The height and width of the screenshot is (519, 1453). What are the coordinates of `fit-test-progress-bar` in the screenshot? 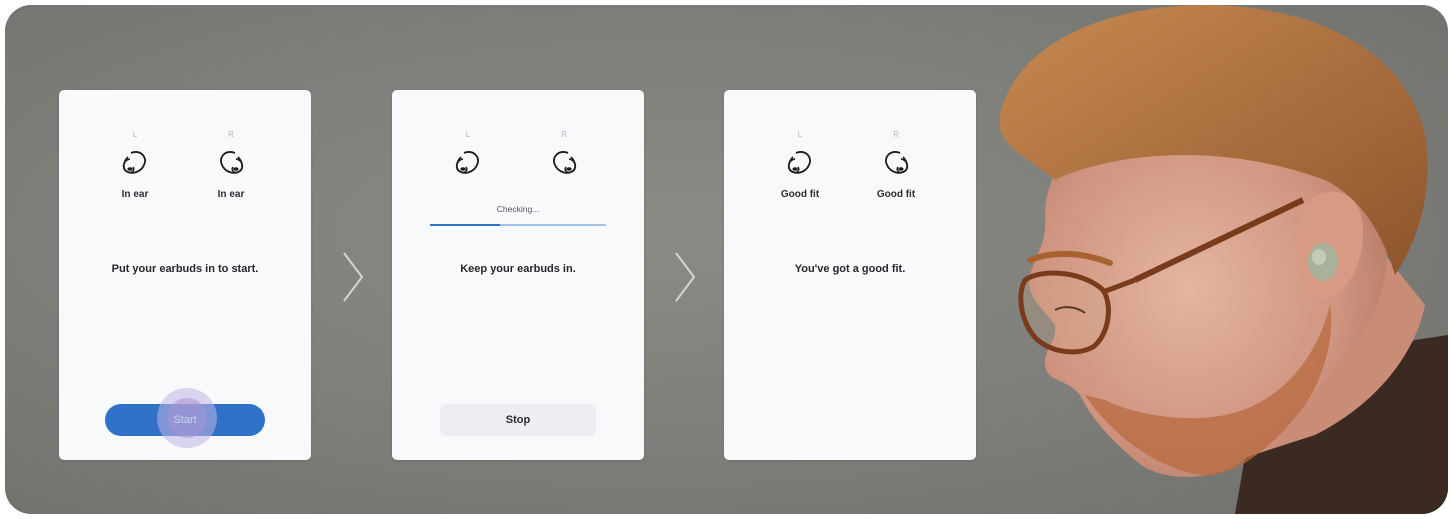 It's located at (518, 225).